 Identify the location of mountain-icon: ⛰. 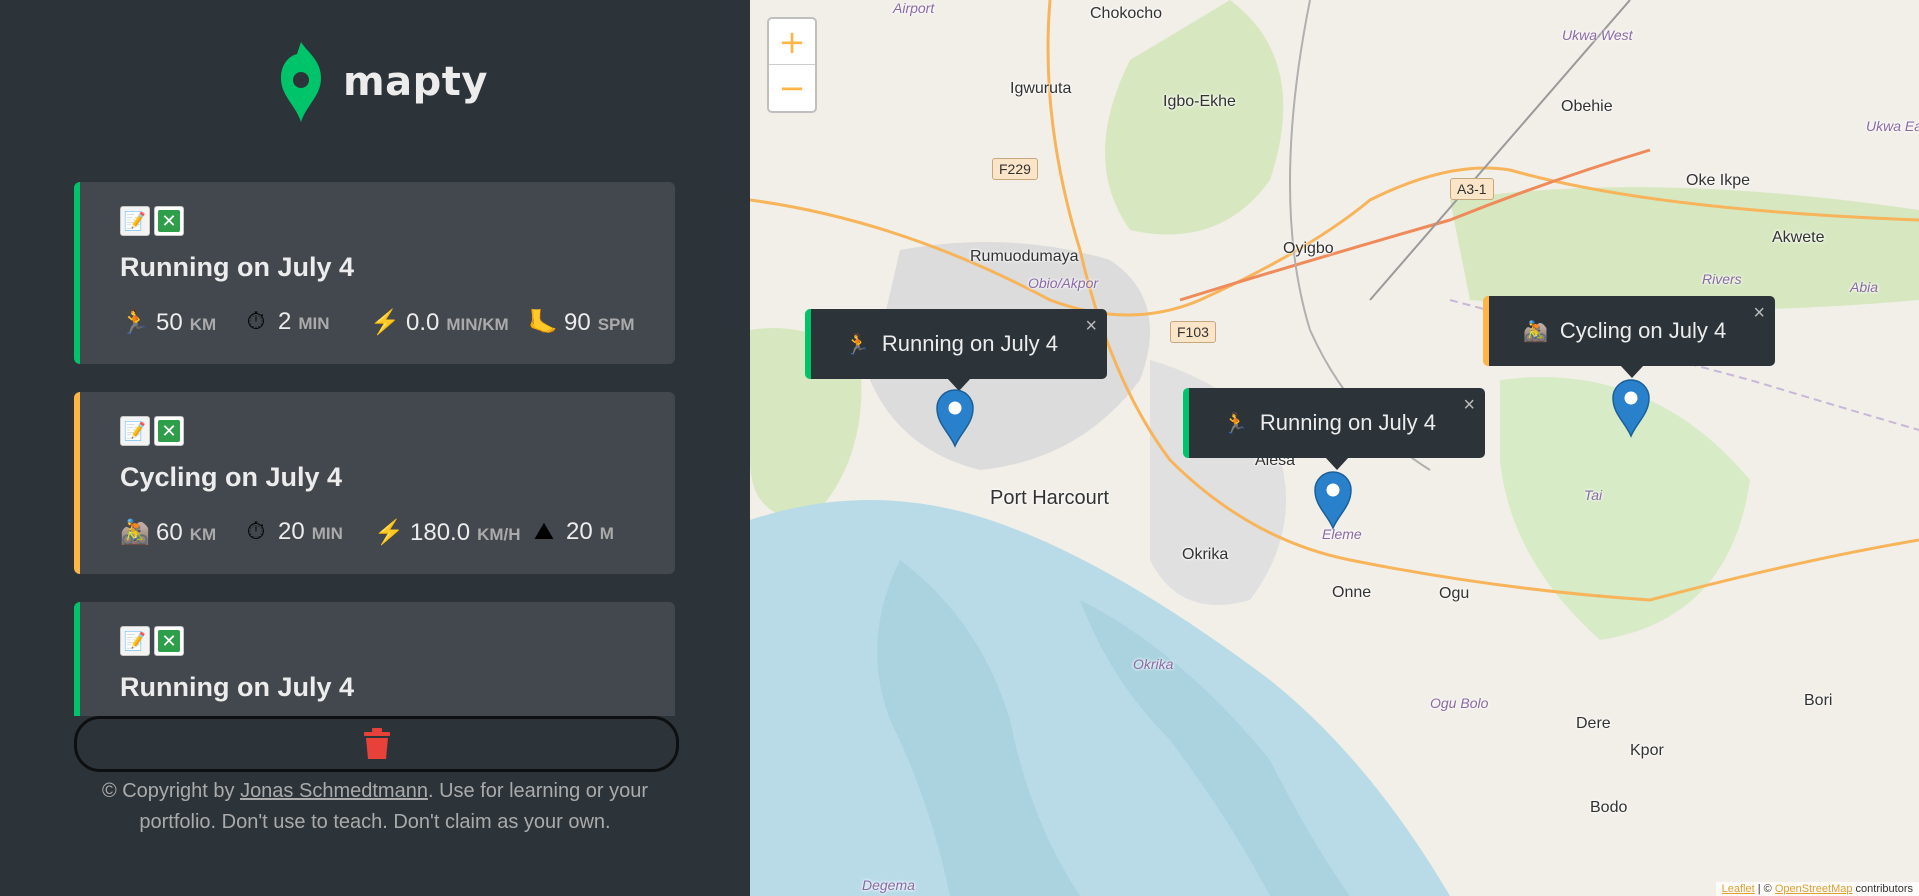
(544, 531).